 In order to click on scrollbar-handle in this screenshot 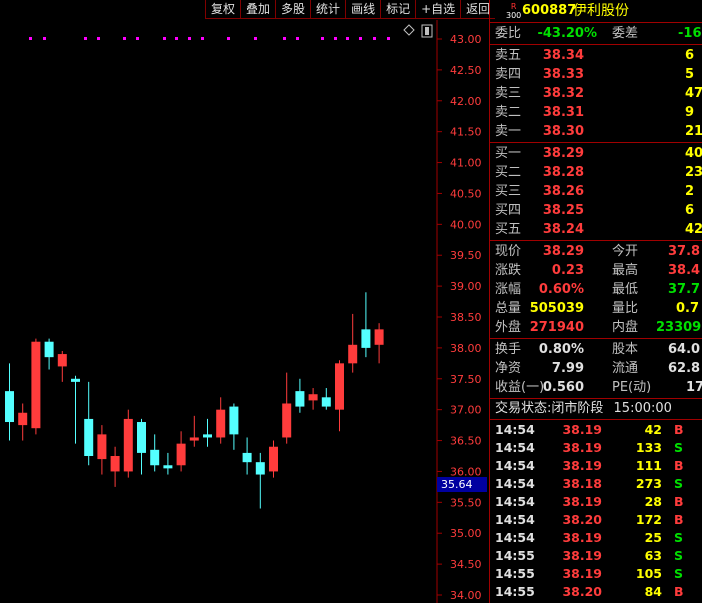, I will do `click(427, 31)`.